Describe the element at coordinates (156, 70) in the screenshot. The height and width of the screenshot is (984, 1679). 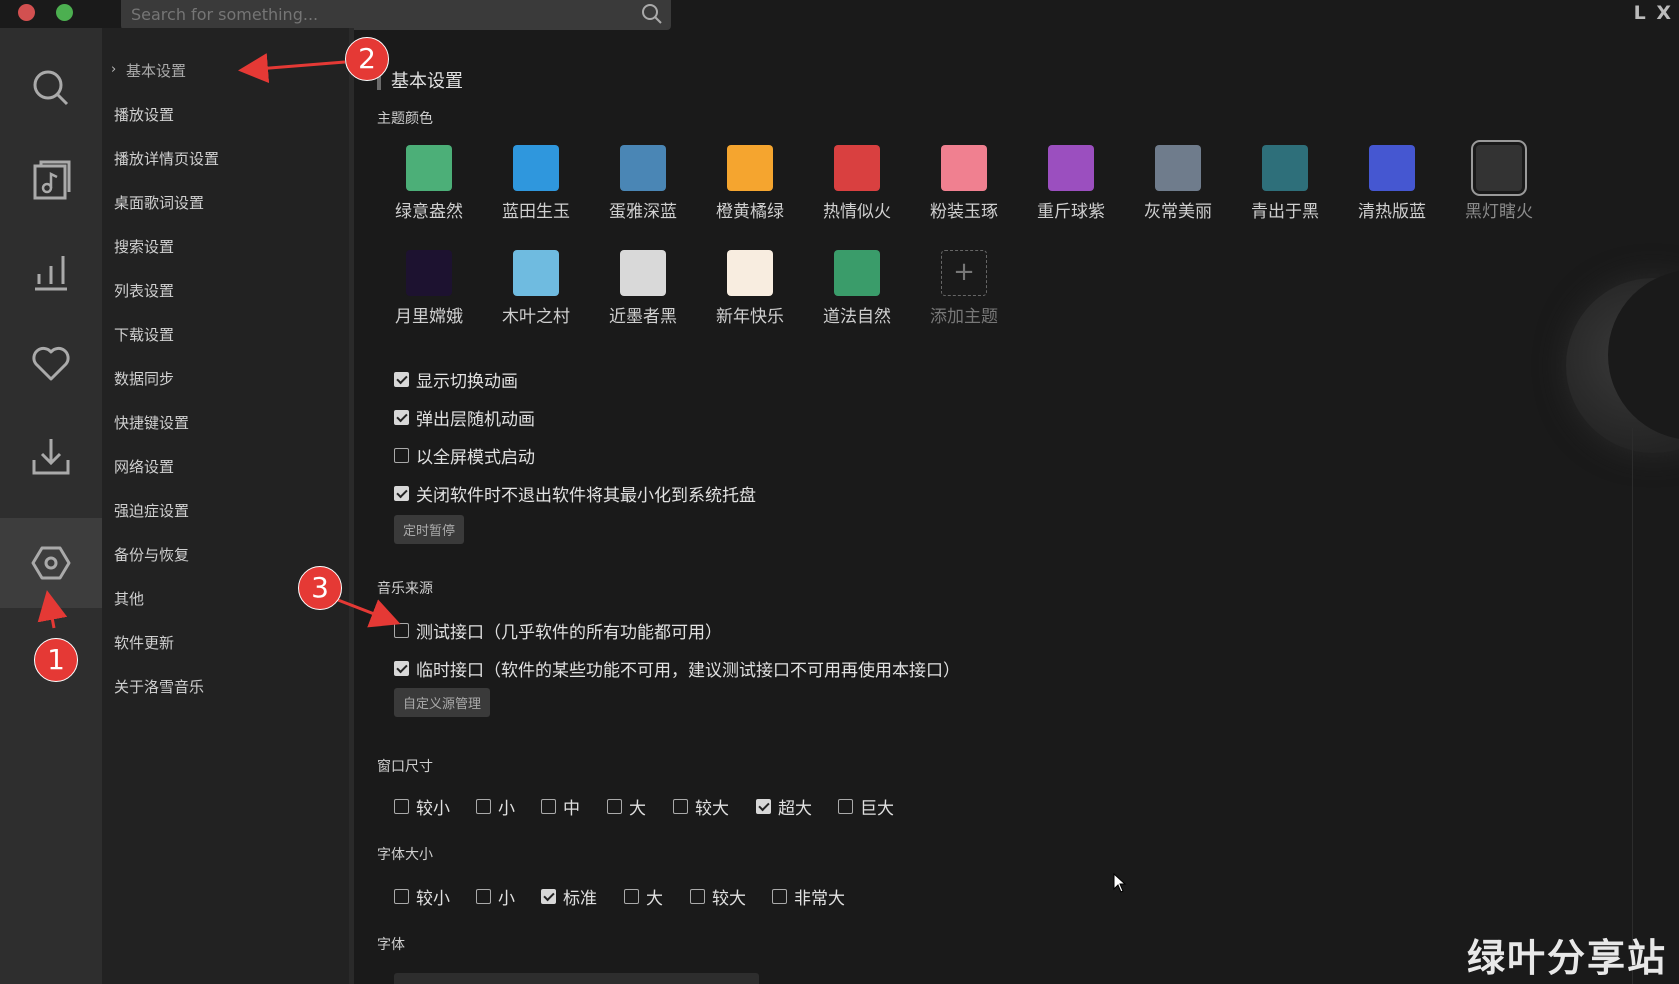
I see `menu-item-basic: 基本设置` at that location.